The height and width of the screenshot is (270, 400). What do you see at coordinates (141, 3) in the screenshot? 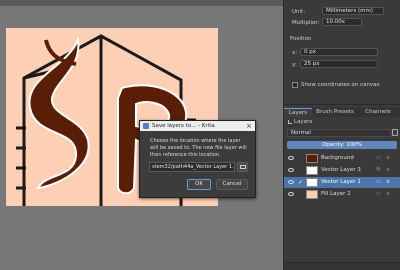
I see `canvas-top-strip` at bounding box center [141, 3].